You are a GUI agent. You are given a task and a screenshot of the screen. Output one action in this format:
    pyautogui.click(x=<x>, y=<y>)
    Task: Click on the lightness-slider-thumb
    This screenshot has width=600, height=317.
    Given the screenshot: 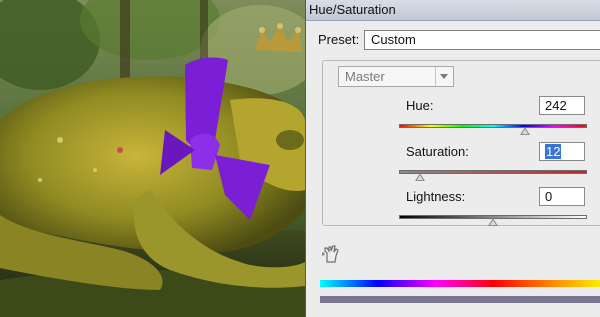 What is the action you would take?
    pyautogui.click(x=493, y=222)
    